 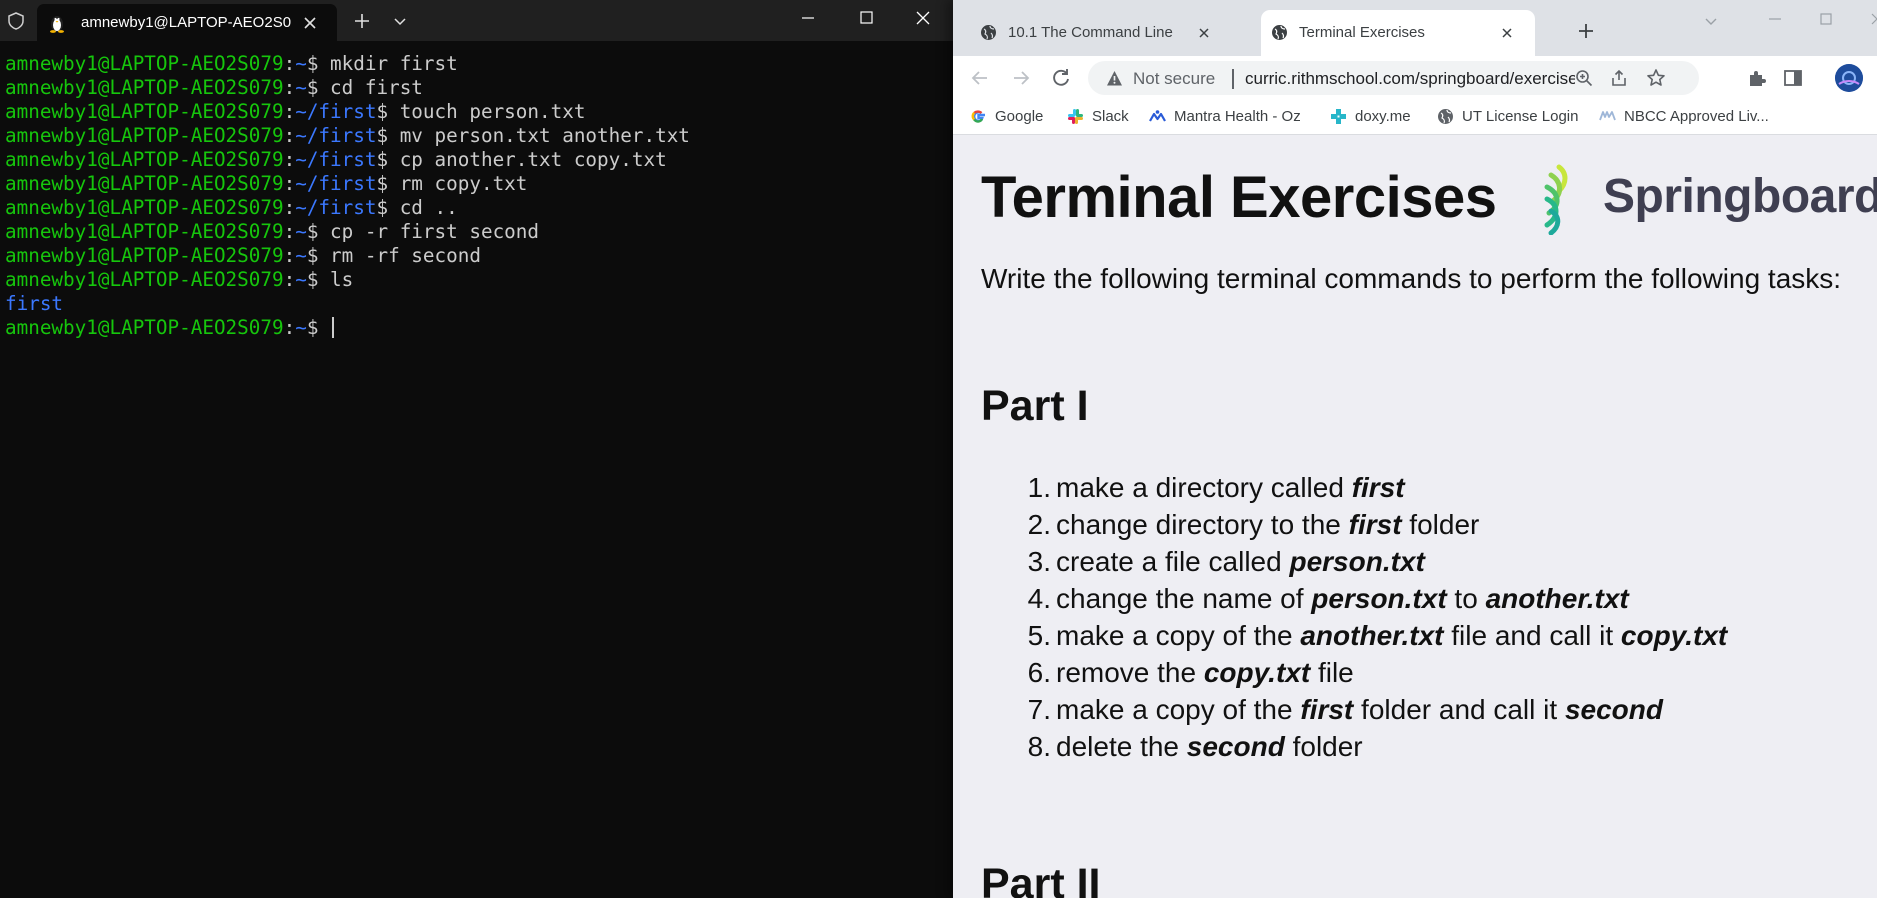 What do you see at coordinates (1757, 78) in the screenshot?
I see `extensions-puzzle-icon` at bounding box center [1757, 78].